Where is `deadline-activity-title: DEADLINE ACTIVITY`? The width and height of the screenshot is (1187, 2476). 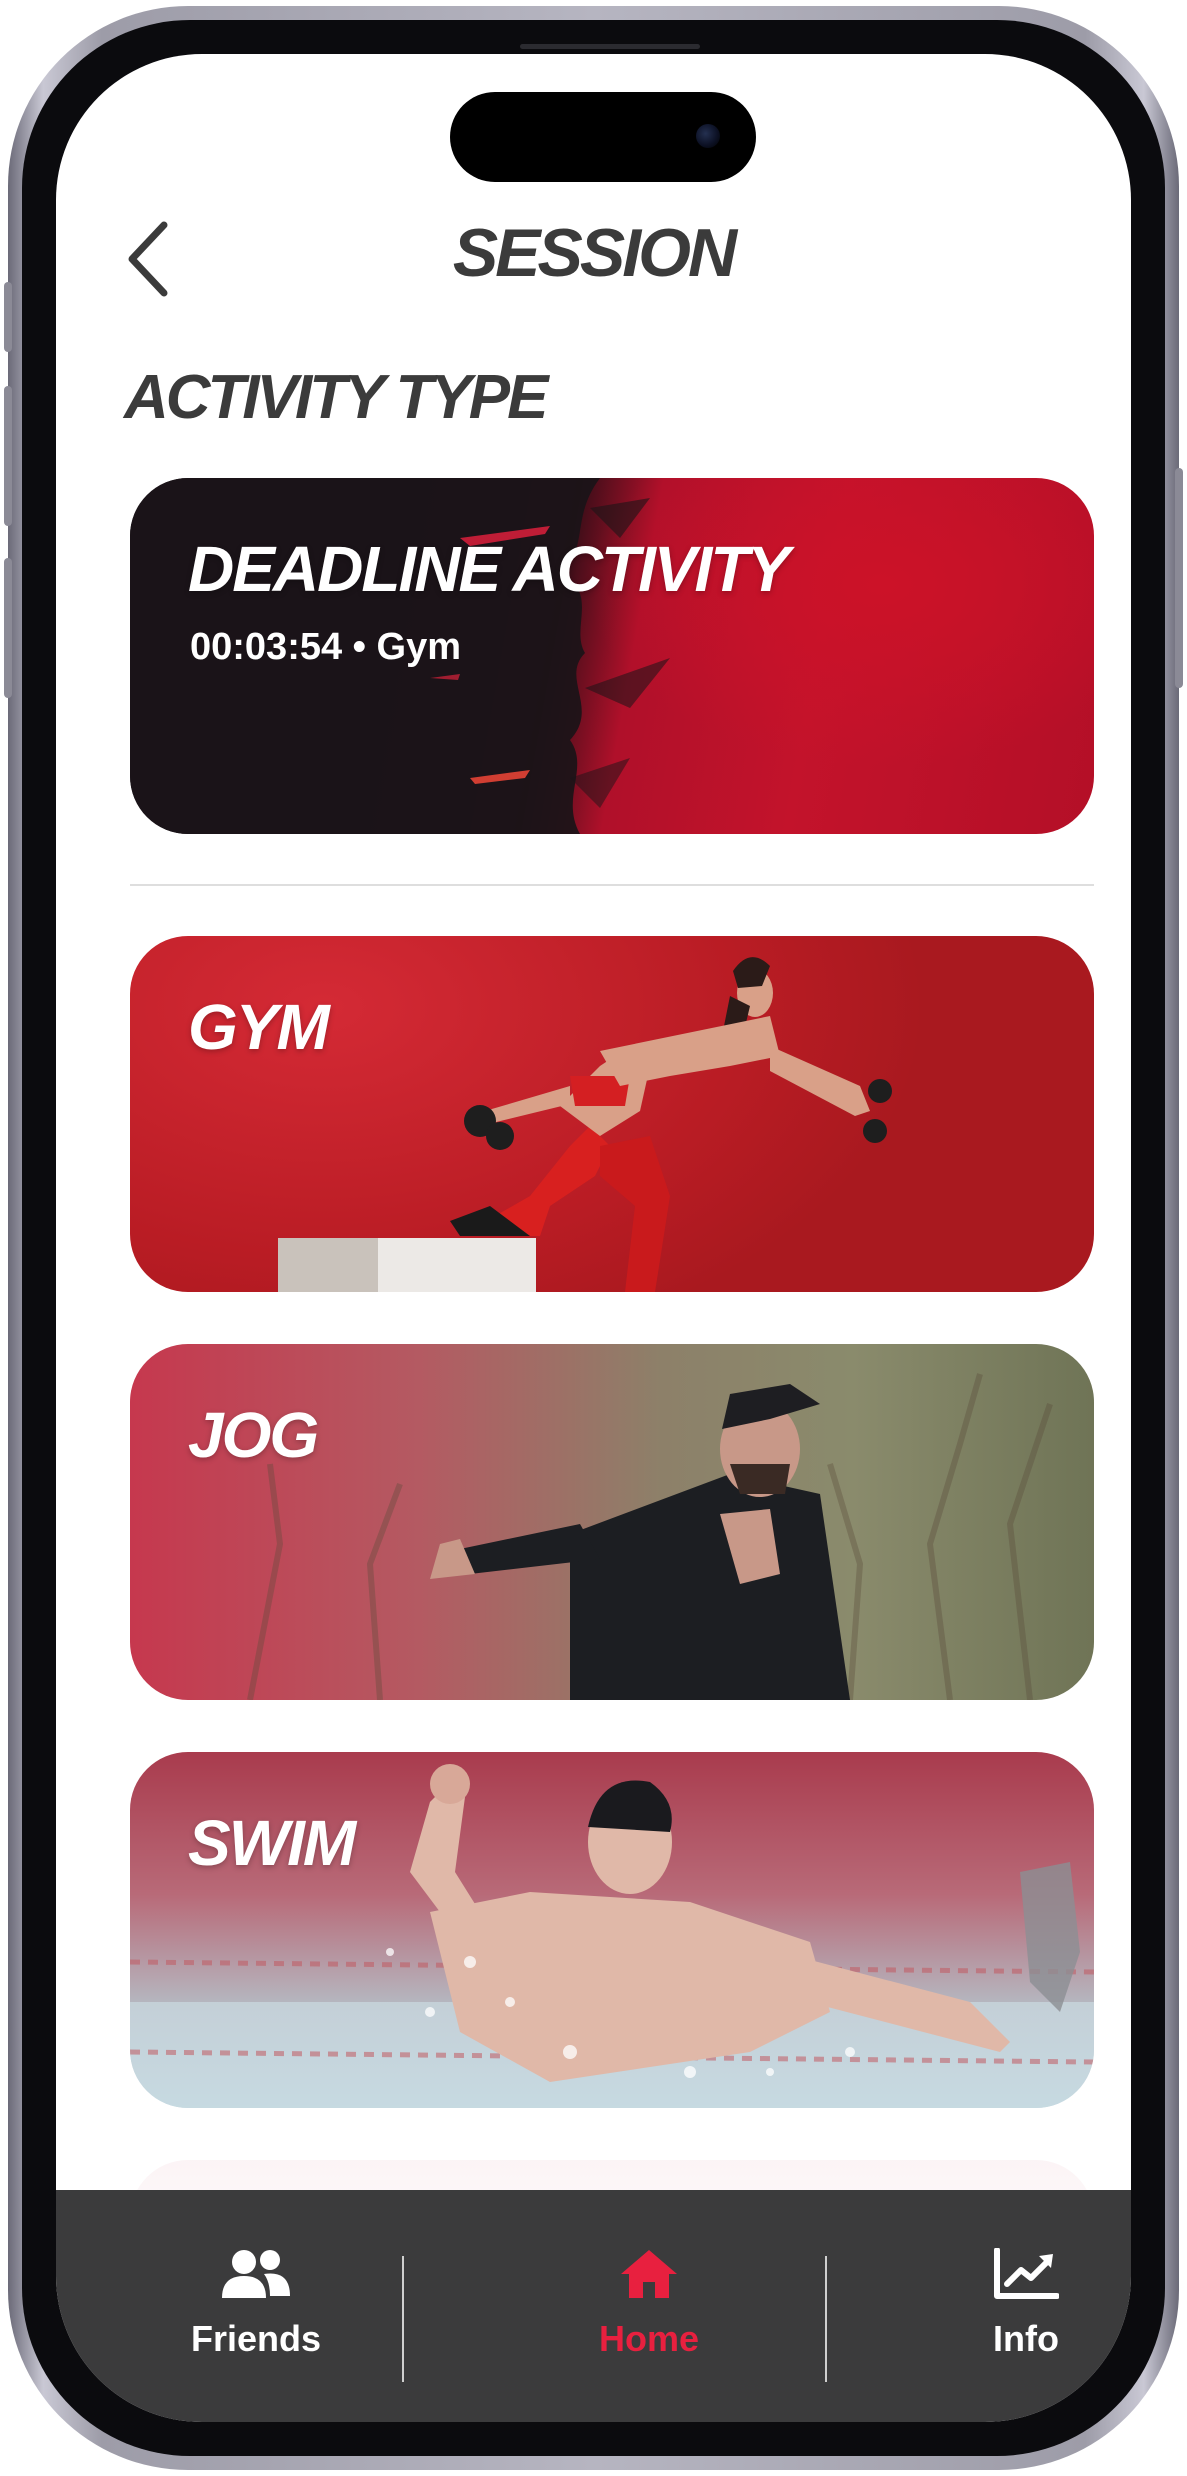 deadline-activity-title: DEADLINE ACTIVITY is located at coordinates (489, 569).